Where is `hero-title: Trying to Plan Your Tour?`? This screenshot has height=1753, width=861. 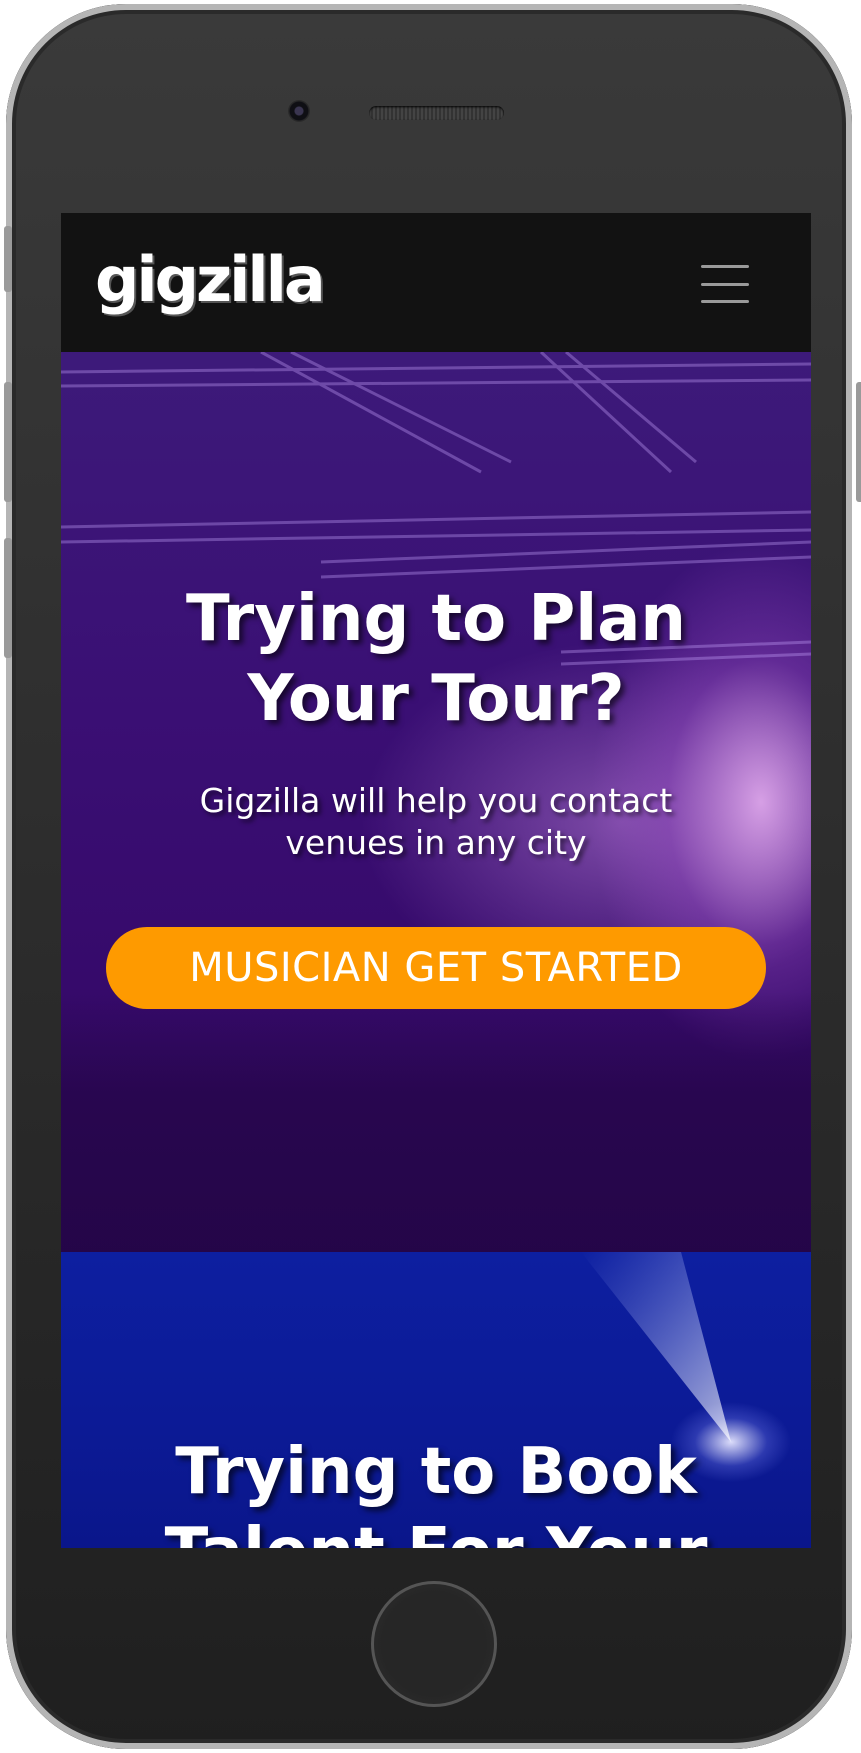 hero-title: Trying to Plan Your Tour? is located at coordinates (436, 659).